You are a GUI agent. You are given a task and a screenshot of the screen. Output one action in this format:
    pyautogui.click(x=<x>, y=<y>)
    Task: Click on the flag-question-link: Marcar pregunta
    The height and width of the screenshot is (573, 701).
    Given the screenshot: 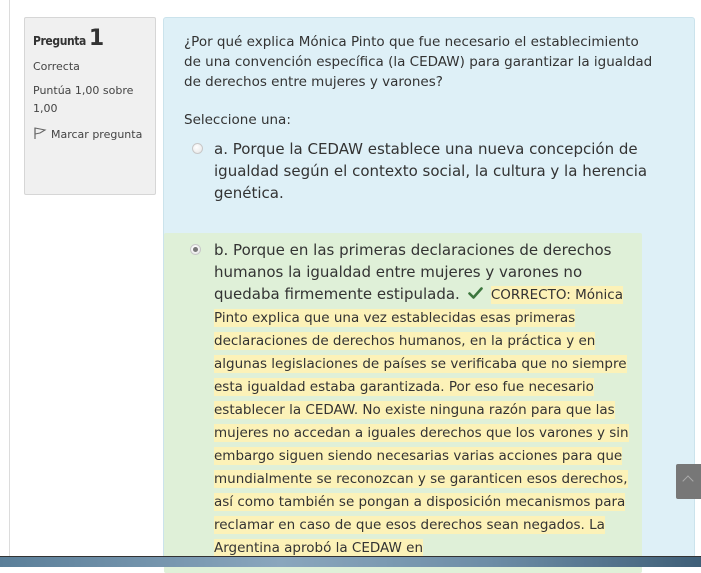 What is the action you would take?
    pyautogui.click(x=90, y=135)
    